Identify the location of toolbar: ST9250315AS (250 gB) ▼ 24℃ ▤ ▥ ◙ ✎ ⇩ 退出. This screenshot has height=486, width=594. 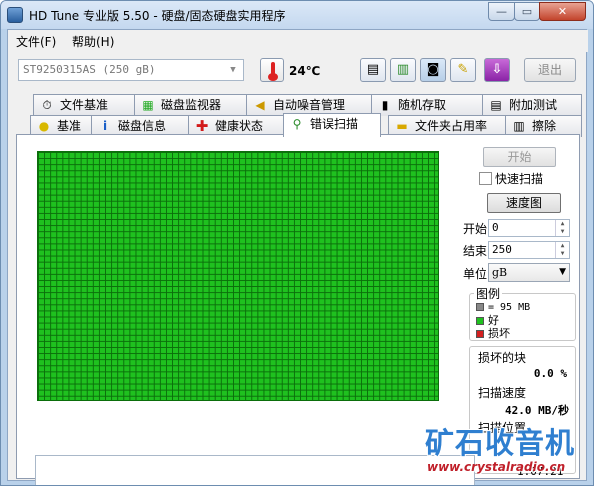
(298, 70).